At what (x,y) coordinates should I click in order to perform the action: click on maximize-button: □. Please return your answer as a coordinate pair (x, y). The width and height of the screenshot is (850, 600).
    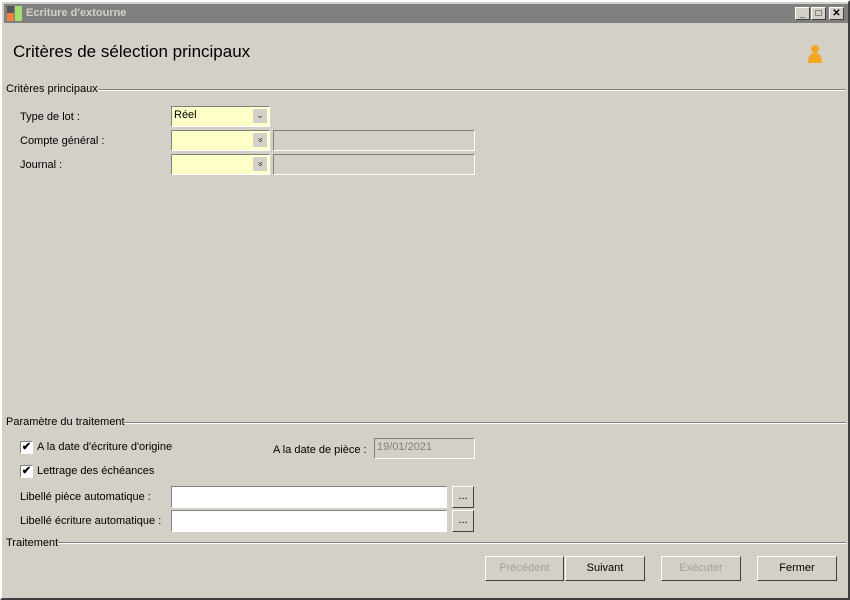
    Looking at the image, I should click on (818, 13).